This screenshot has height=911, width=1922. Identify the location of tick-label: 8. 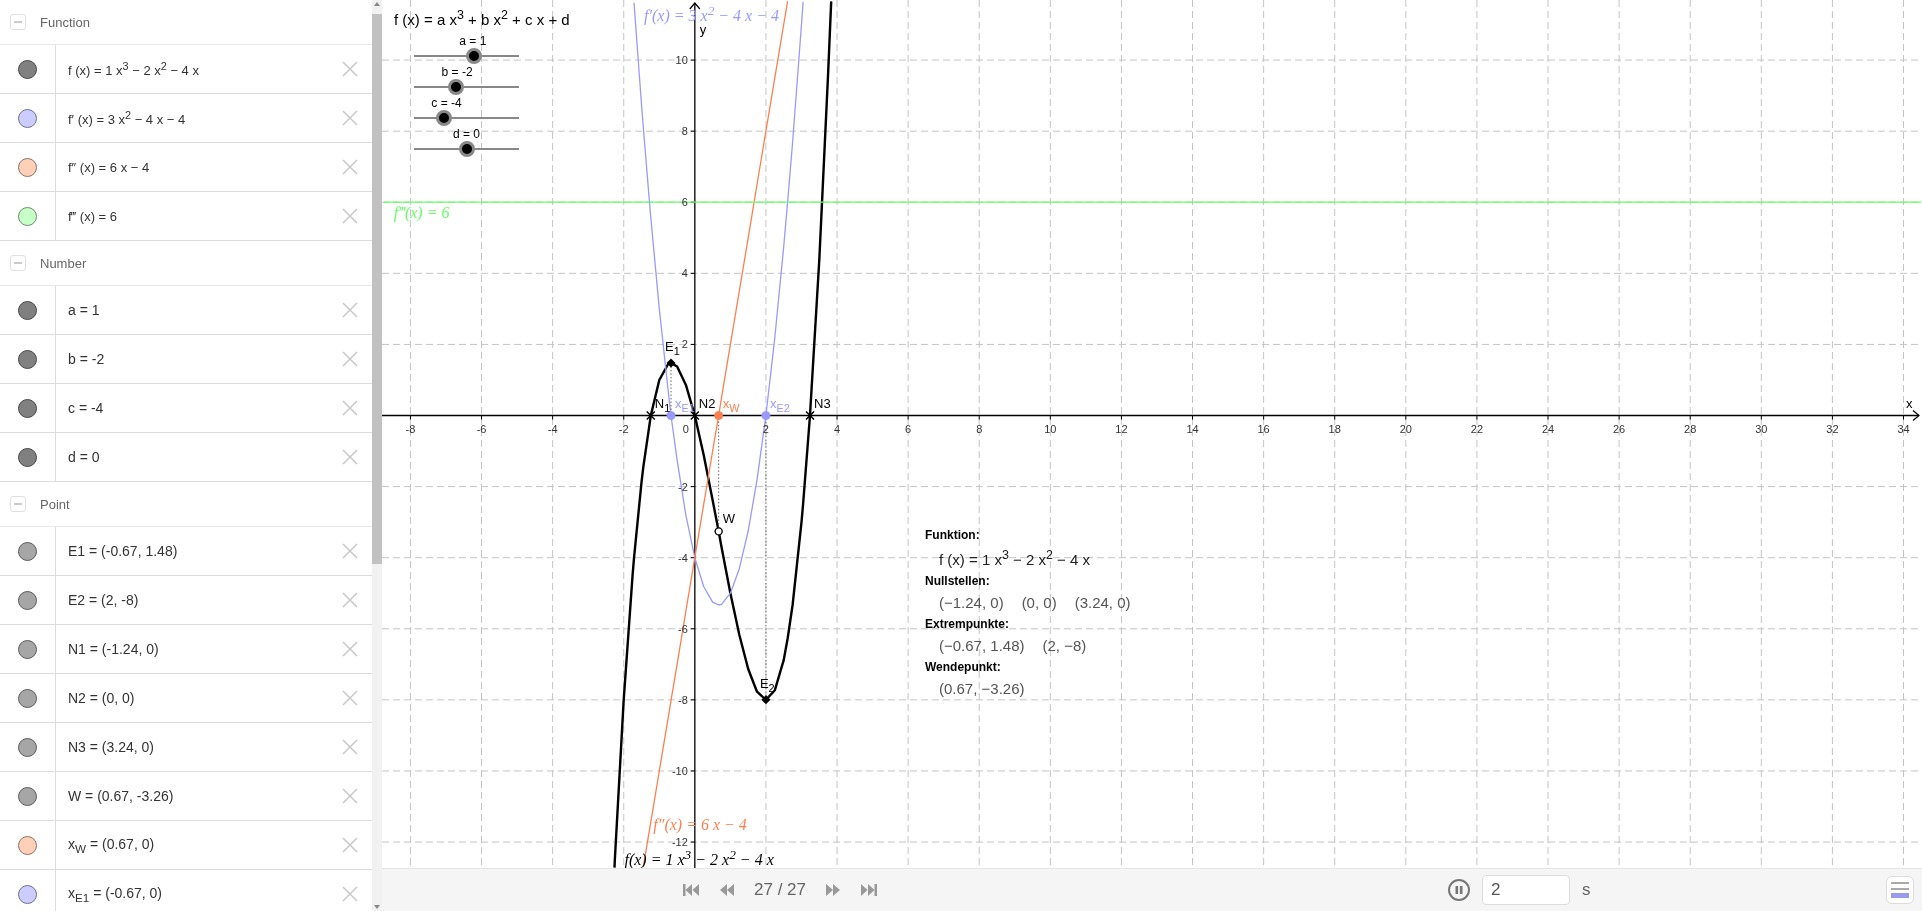
(684, 131).